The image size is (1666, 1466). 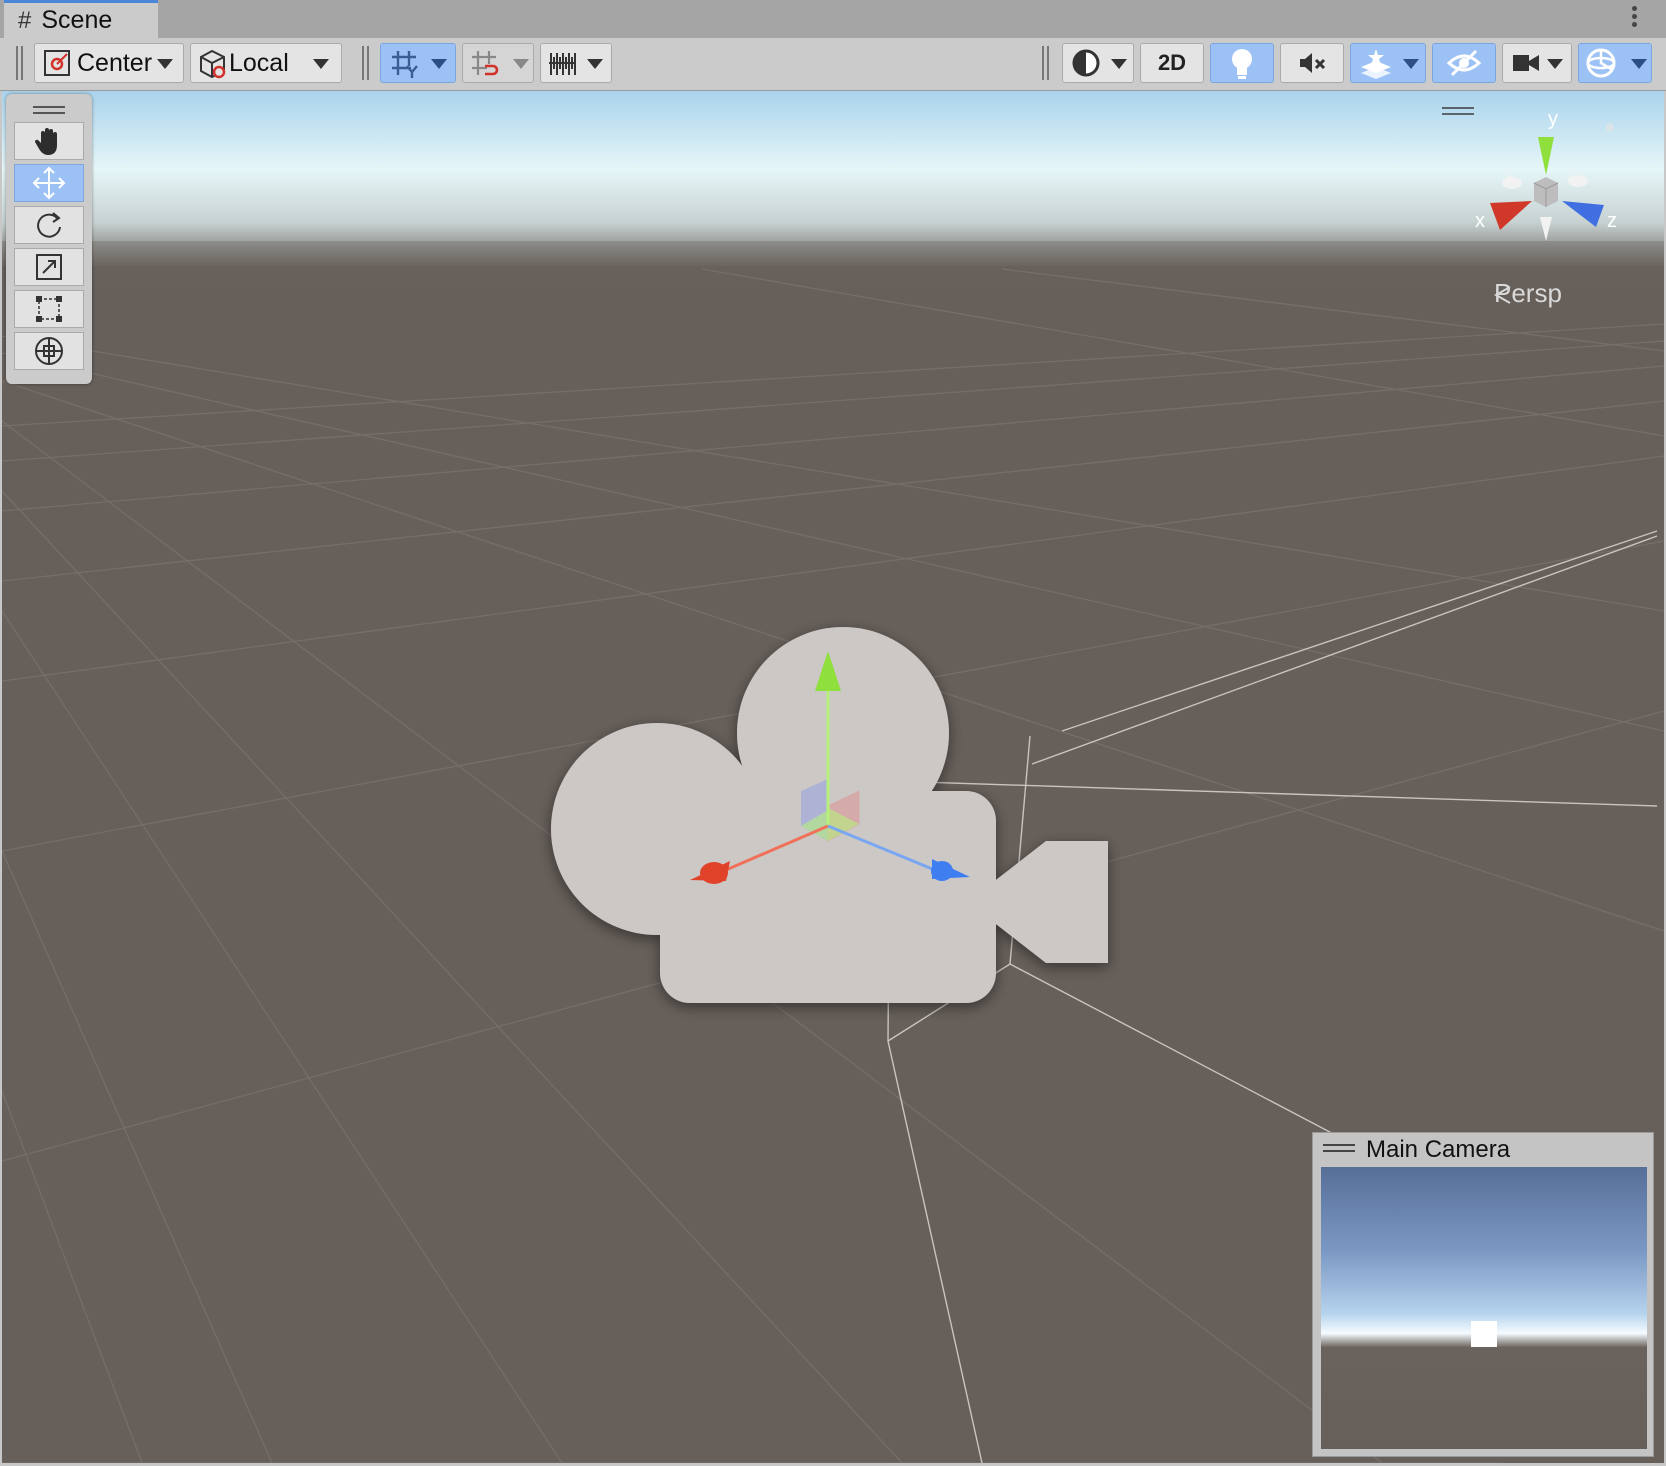 What do you see at coordinates (1546, 156) in the screenshot?
I see `gizmo-y-cone` at bounding box center [1546, 156].